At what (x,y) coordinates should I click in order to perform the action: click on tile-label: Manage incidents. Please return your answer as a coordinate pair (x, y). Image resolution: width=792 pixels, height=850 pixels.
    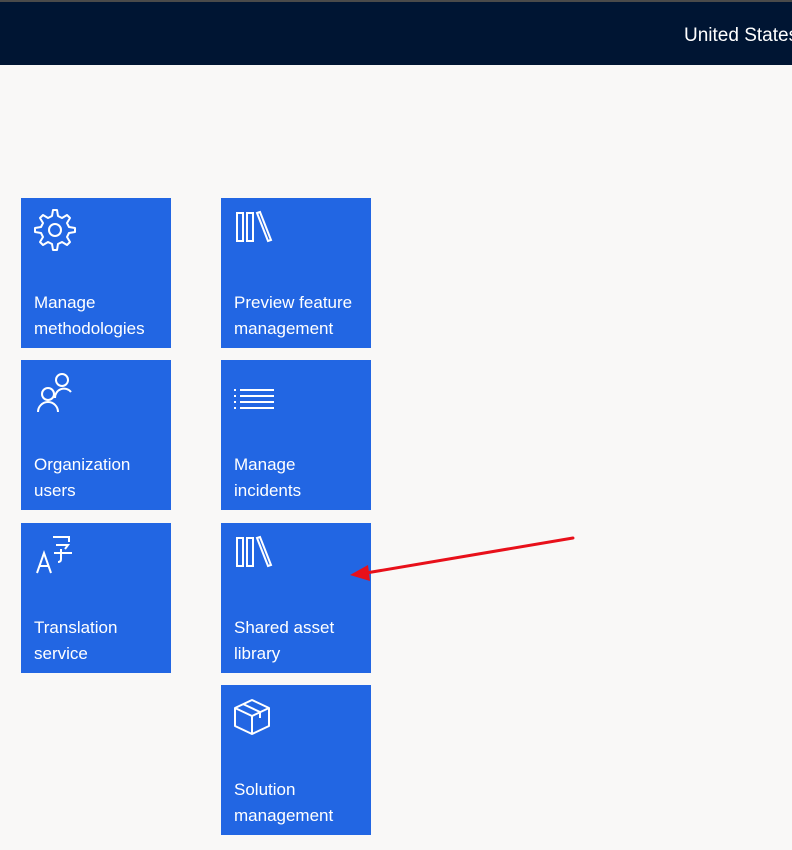
    Looking at the image, I should click on (268, 477).